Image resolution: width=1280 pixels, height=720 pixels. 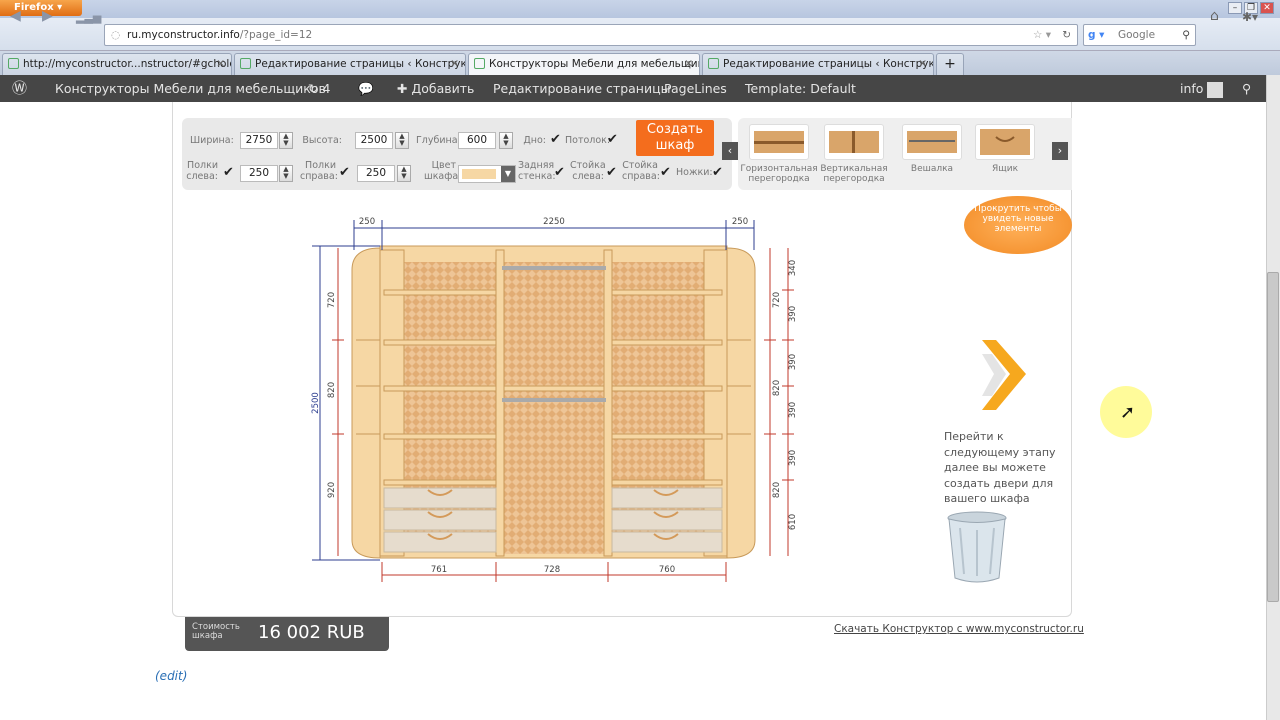 What do you see at coordinates (588, 140) in the screenshot?
I see `ceiling-label: Потолок:` at bounding box center [588, 140].